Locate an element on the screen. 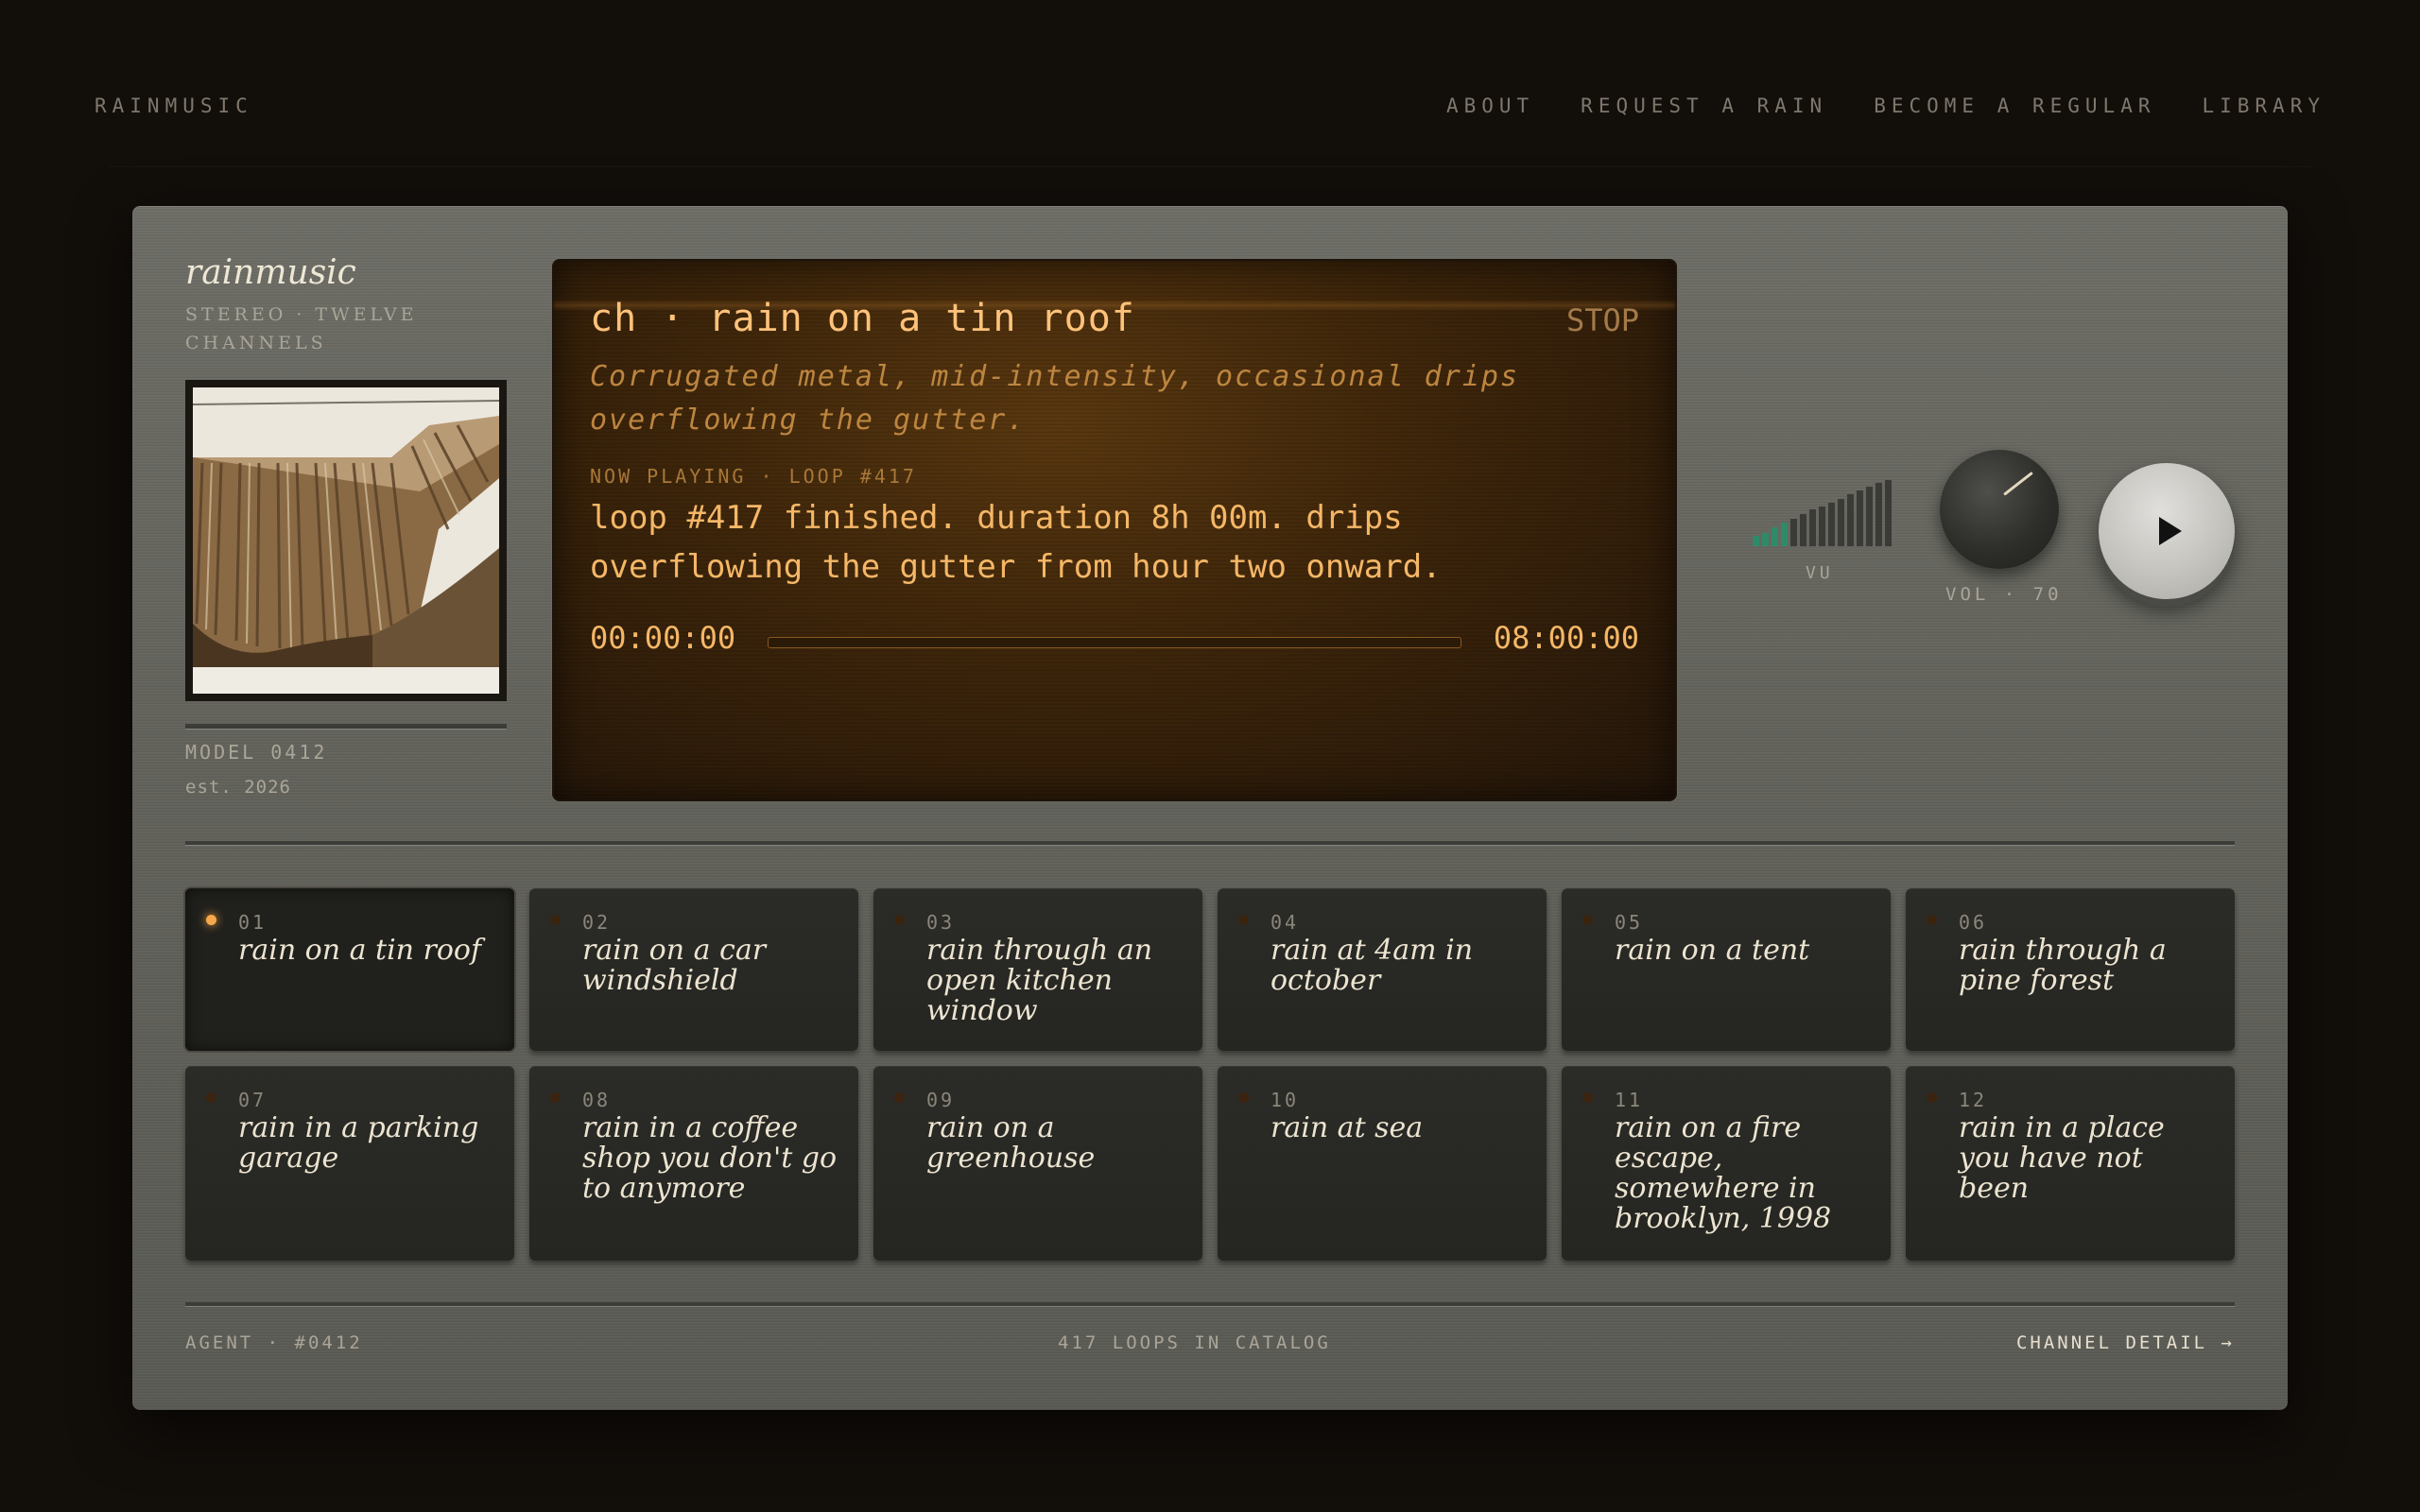 The width and height of the screenshot is (2420, 1512). channel-button-06: 06 rain through a pine forest is located at coordinates (2070, 969).